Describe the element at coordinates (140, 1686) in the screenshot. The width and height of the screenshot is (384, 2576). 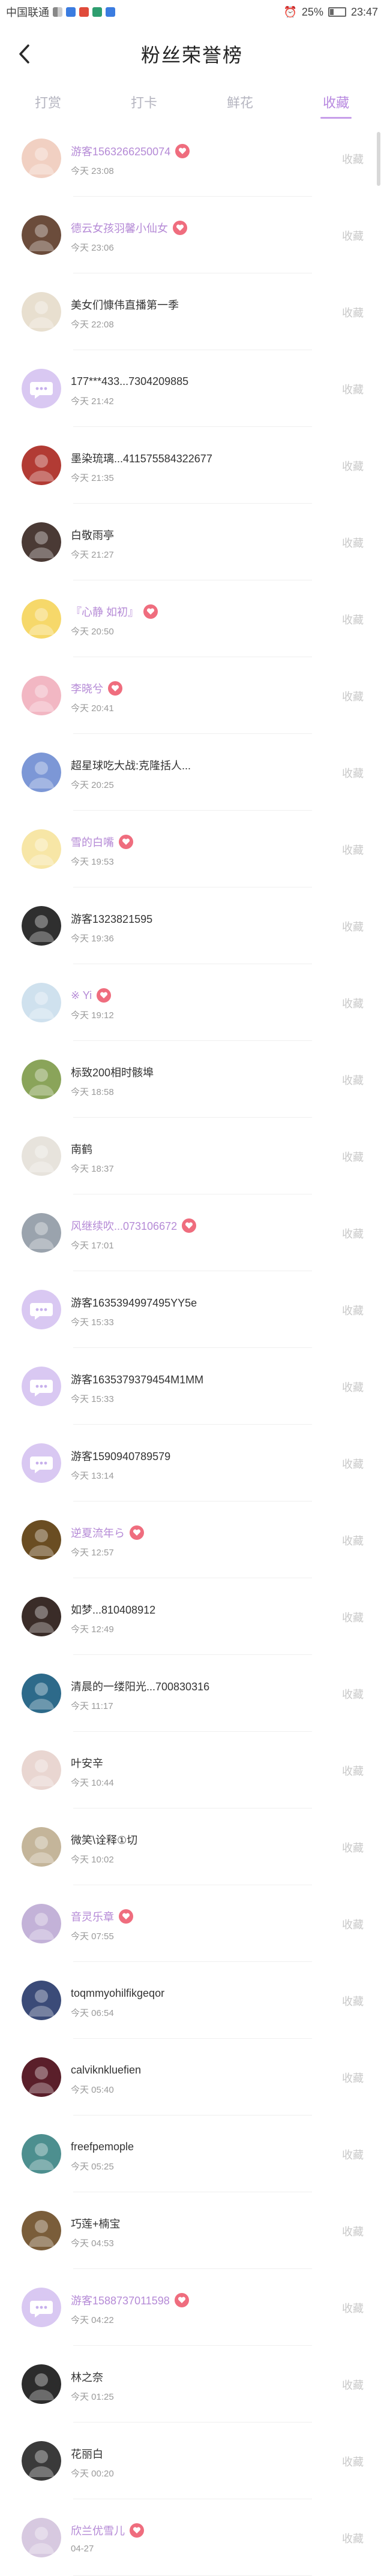
I see `user-name: 清晨的一缕阳光...700830316` at that location.